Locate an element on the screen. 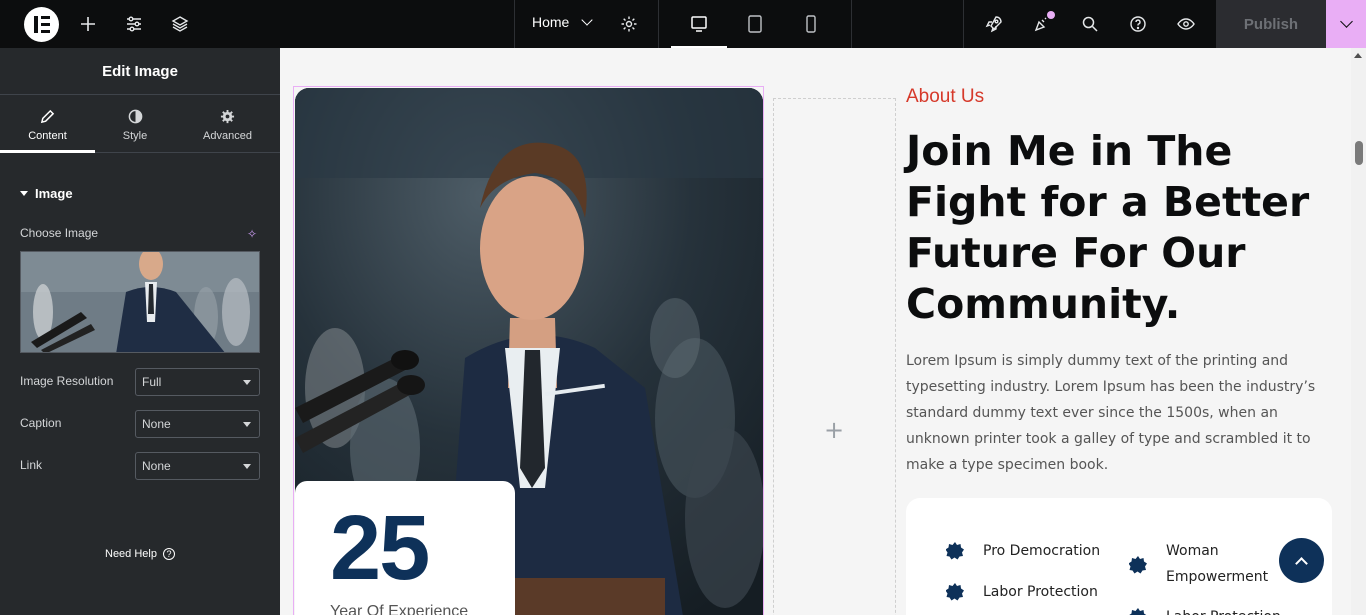 This screenshot has height=615, width=1366. tablet-icon is located at coordinates (755, 24).